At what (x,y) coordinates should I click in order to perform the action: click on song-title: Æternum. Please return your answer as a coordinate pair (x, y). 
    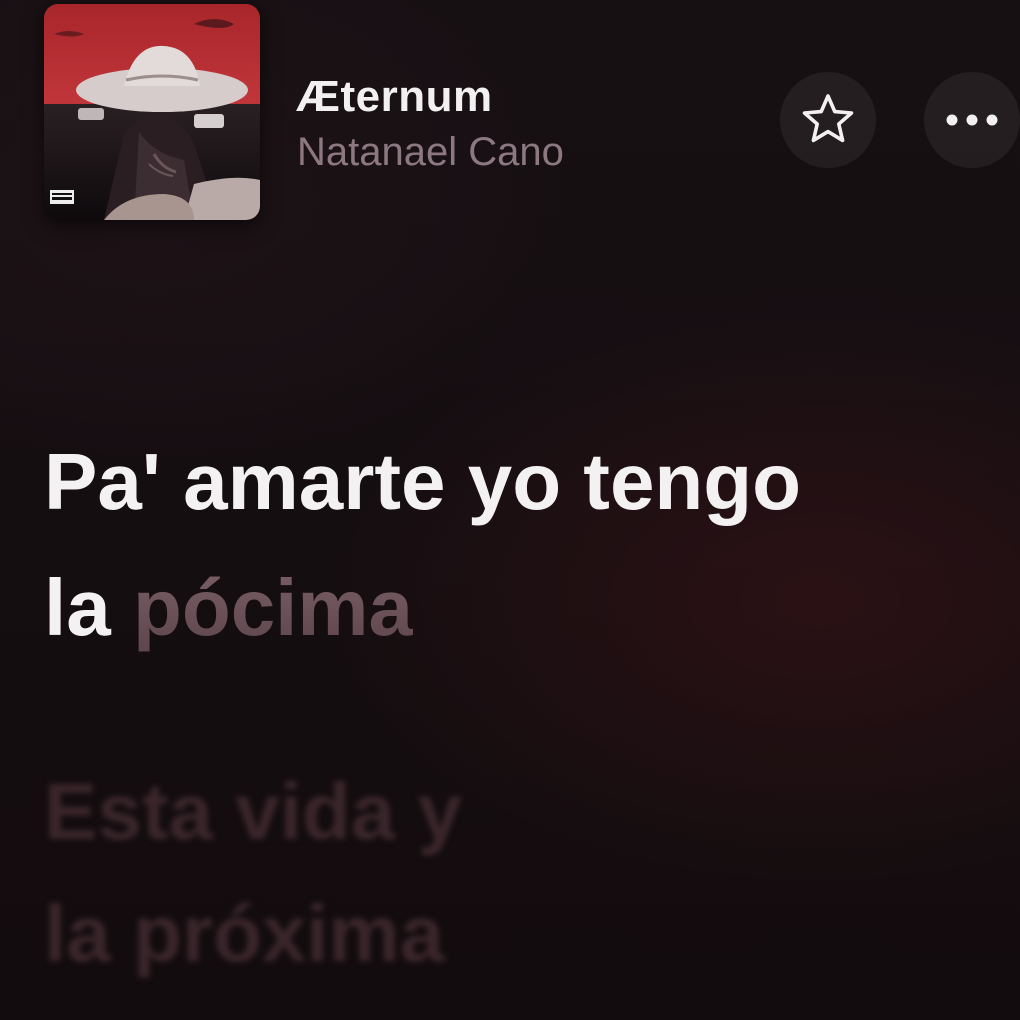
    Looking at the image, I should click on (394, 97).